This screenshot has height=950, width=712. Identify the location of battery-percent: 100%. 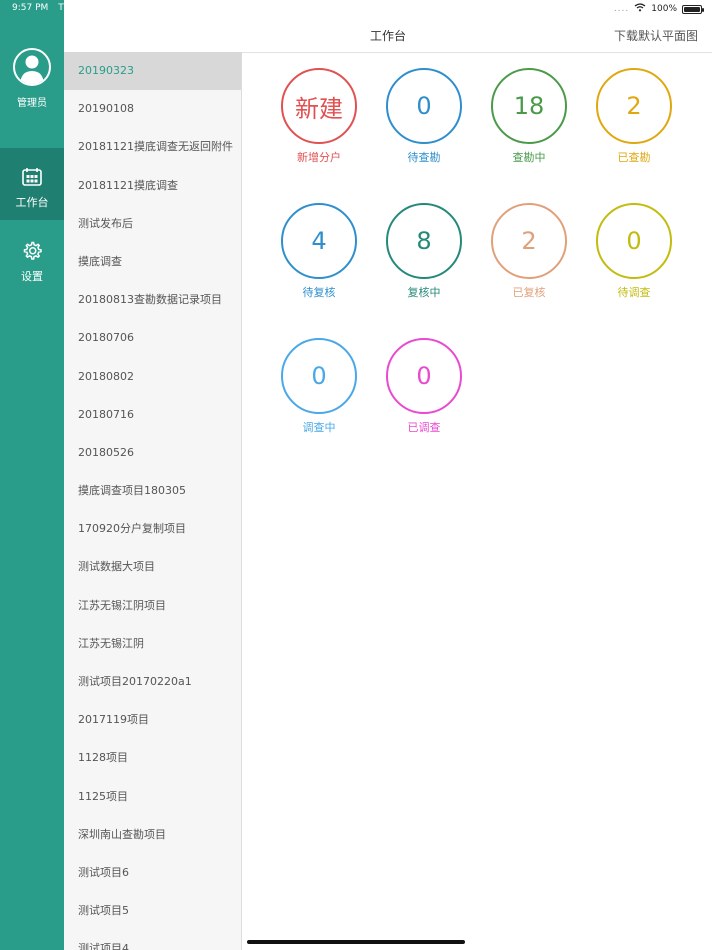
(664, 9).